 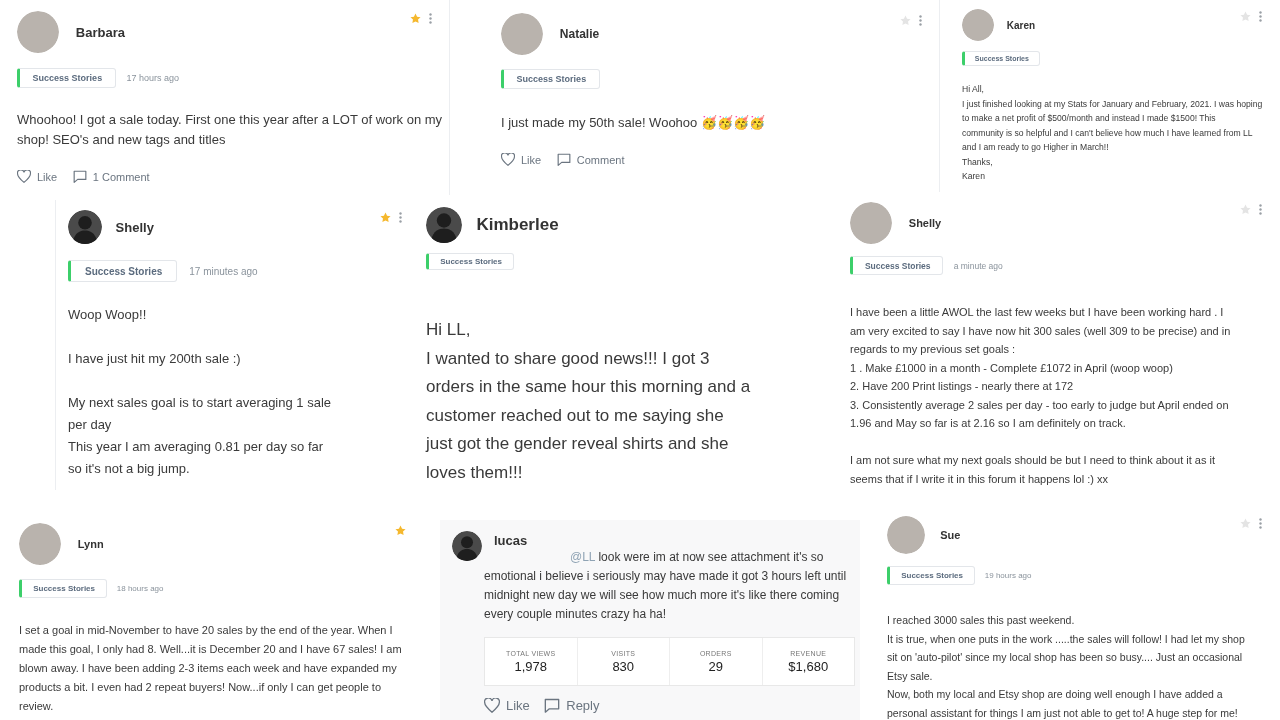 What do you see at coordinates (230, 130) in the screenshot?
I see `post-text: Whoohoo! I got a sale today. First one this year after a LOT of work on my shop! SEO's and new tags and titles` at bounding box center [230, 130].